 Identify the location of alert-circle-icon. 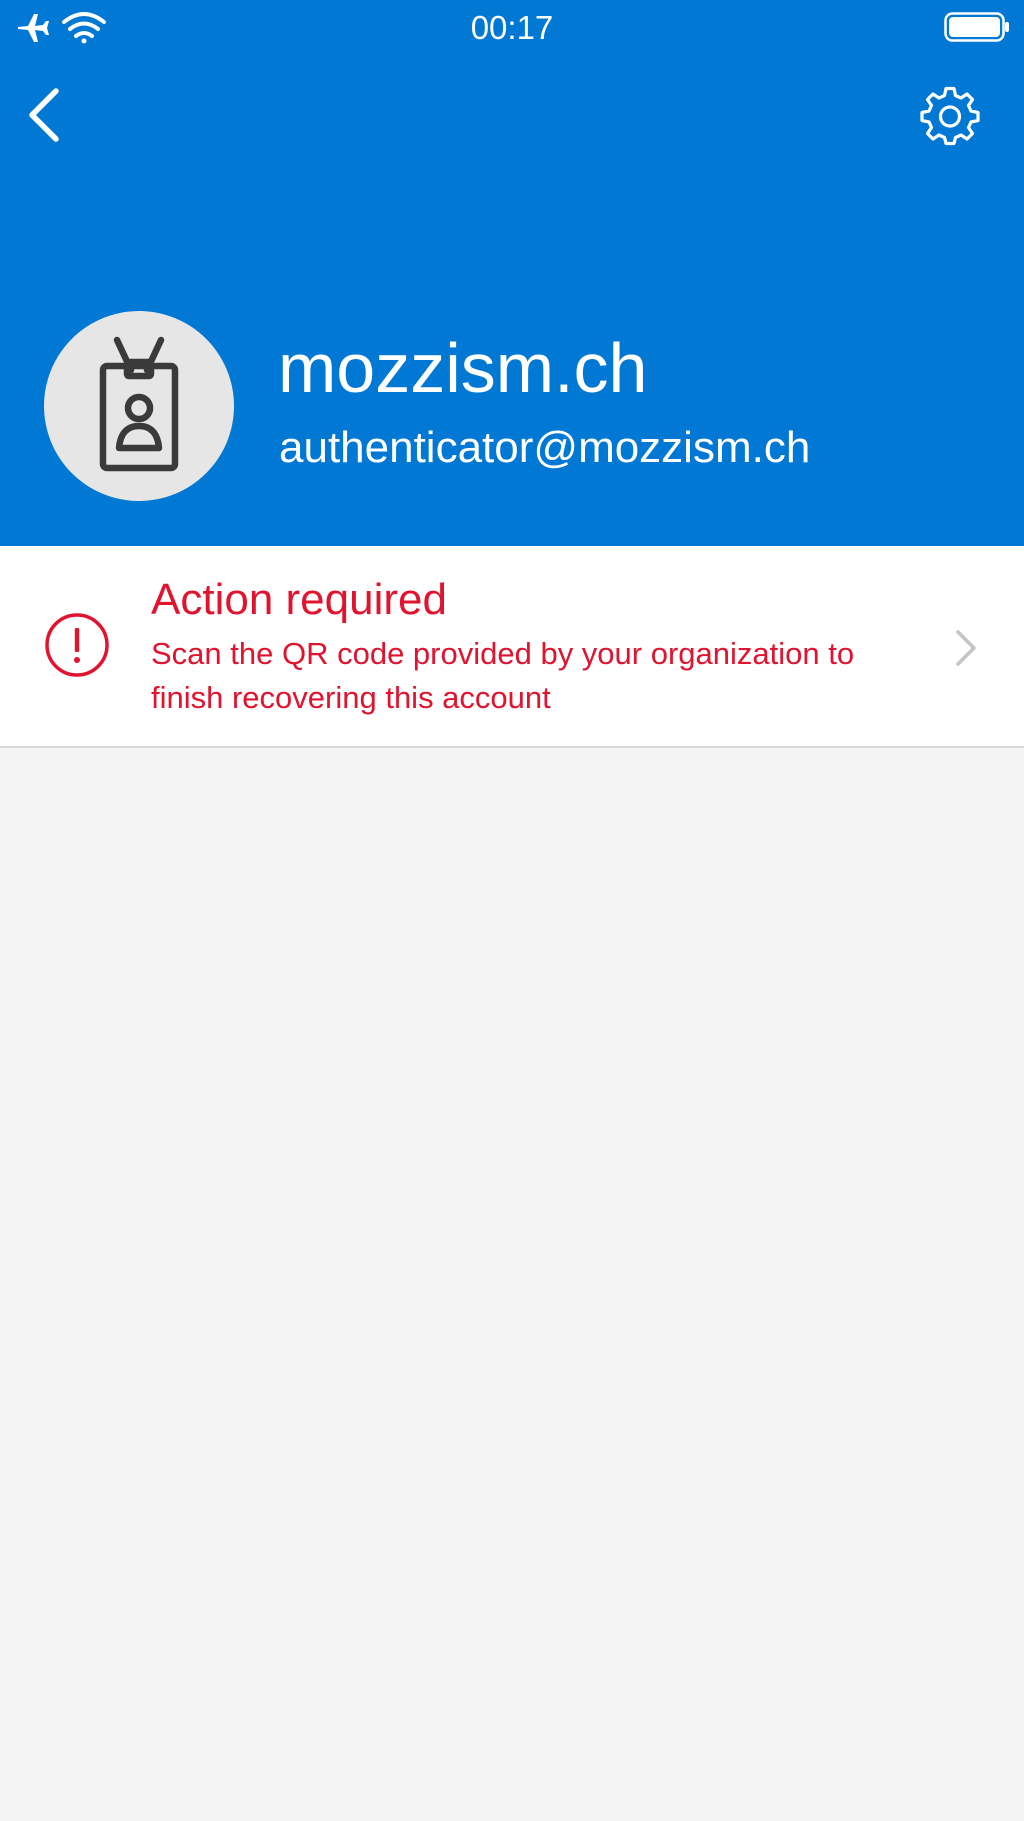
(77, 645).